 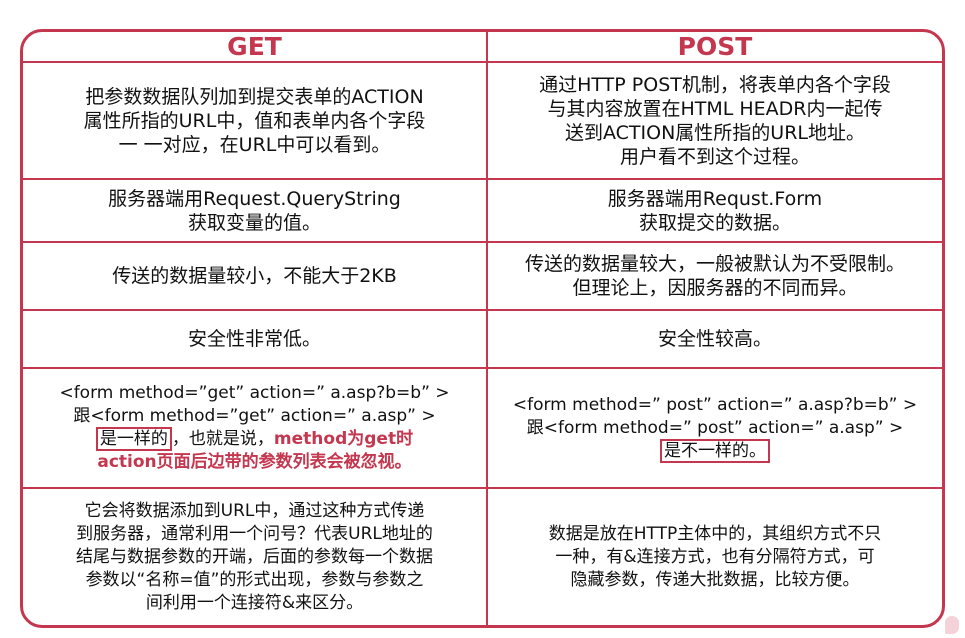 I want to click on form-note-text: ，也就是说，, so click(x=222, y=439).